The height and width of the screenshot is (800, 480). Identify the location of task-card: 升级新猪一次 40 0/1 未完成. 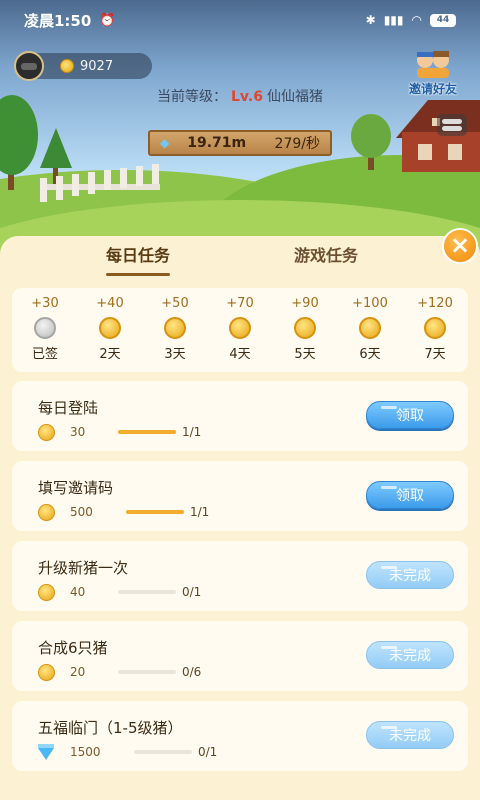
(240, 576).